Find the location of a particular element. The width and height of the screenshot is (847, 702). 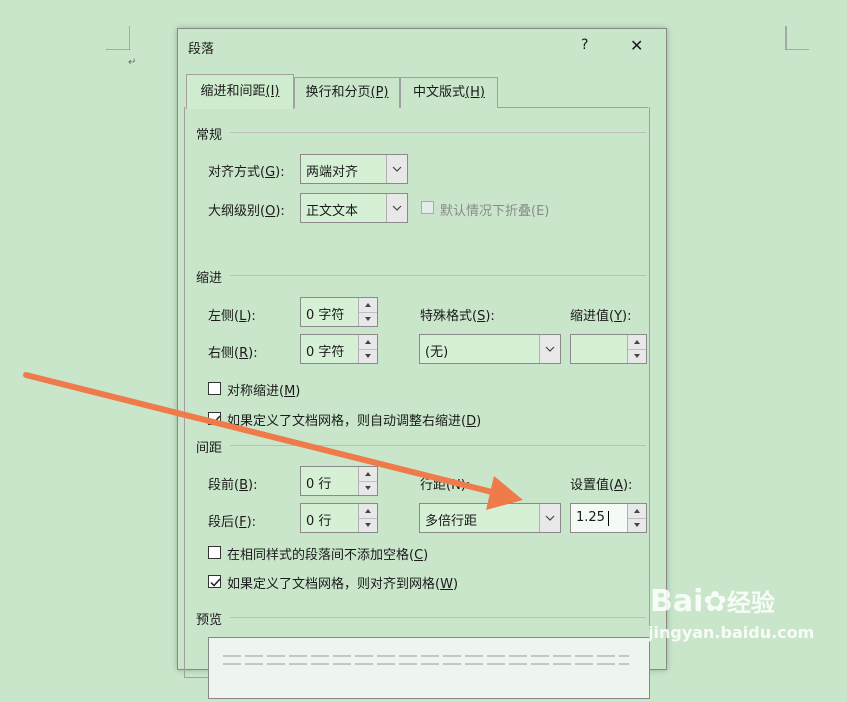

watermark-url: jingyan.baidu.com is located at coordinates (731, 632).